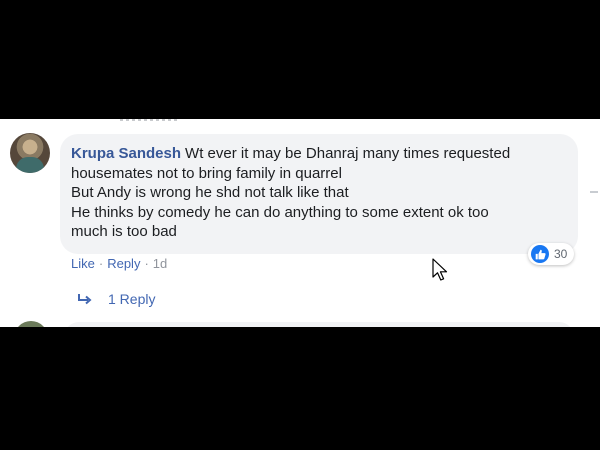  What do you see at coordinates (30, 165) in the screenshot?
I see `avatar-figure` at bounding box center [30, 165].